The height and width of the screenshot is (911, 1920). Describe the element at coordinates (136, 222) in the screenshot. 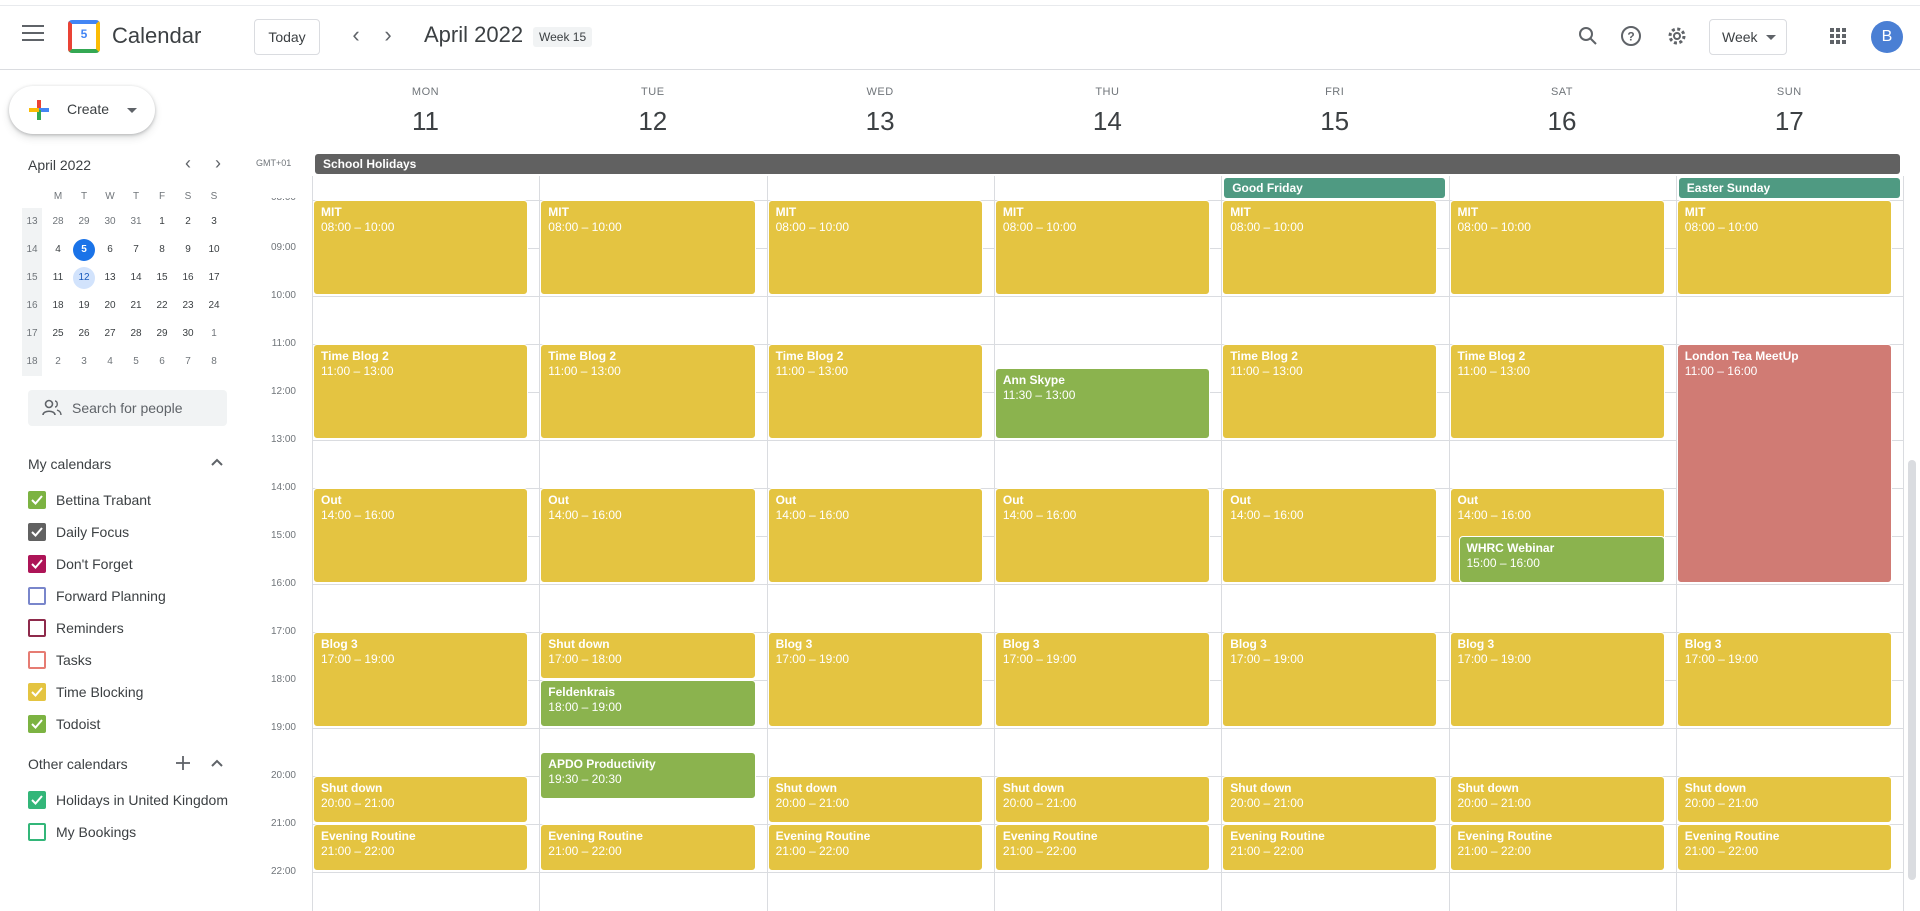

I see `mini-day: 31` at that location.